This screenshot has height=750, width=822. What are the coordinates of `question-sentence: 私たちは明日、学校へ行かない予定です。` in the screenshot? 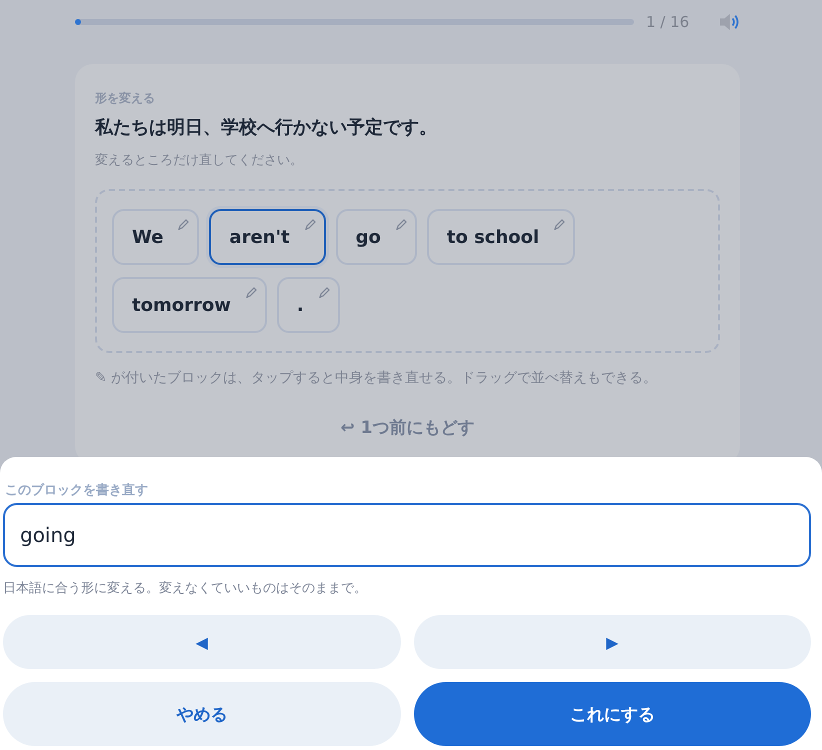 It's located at (266, 127).